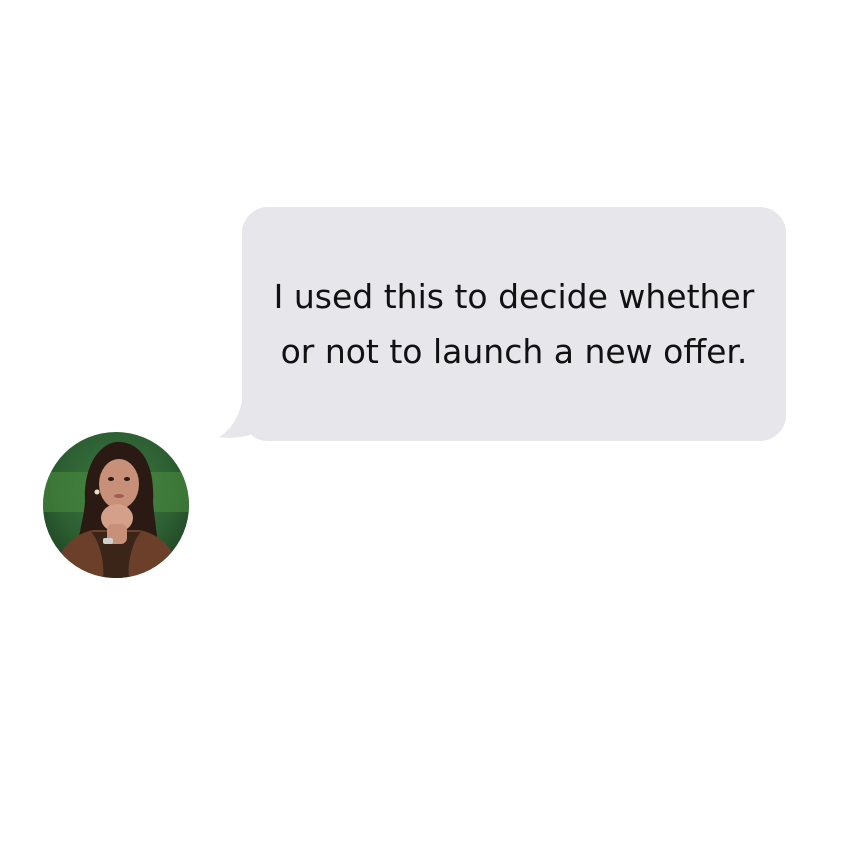 The height and width of the screenshot is (860, 860). I want to click on avatar, so click(116, 505).